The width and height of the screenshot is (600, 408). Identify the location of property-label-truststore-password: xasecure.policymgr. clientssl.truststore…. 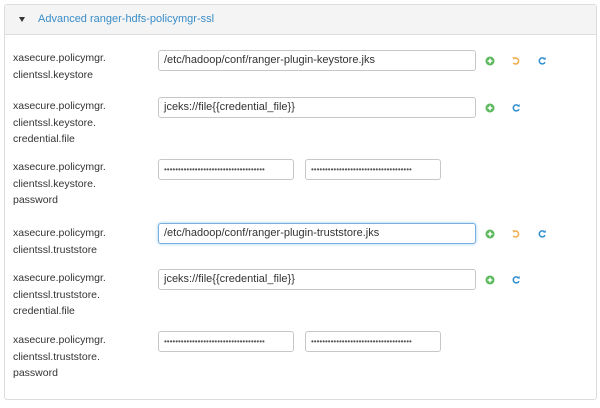
(59, 356).